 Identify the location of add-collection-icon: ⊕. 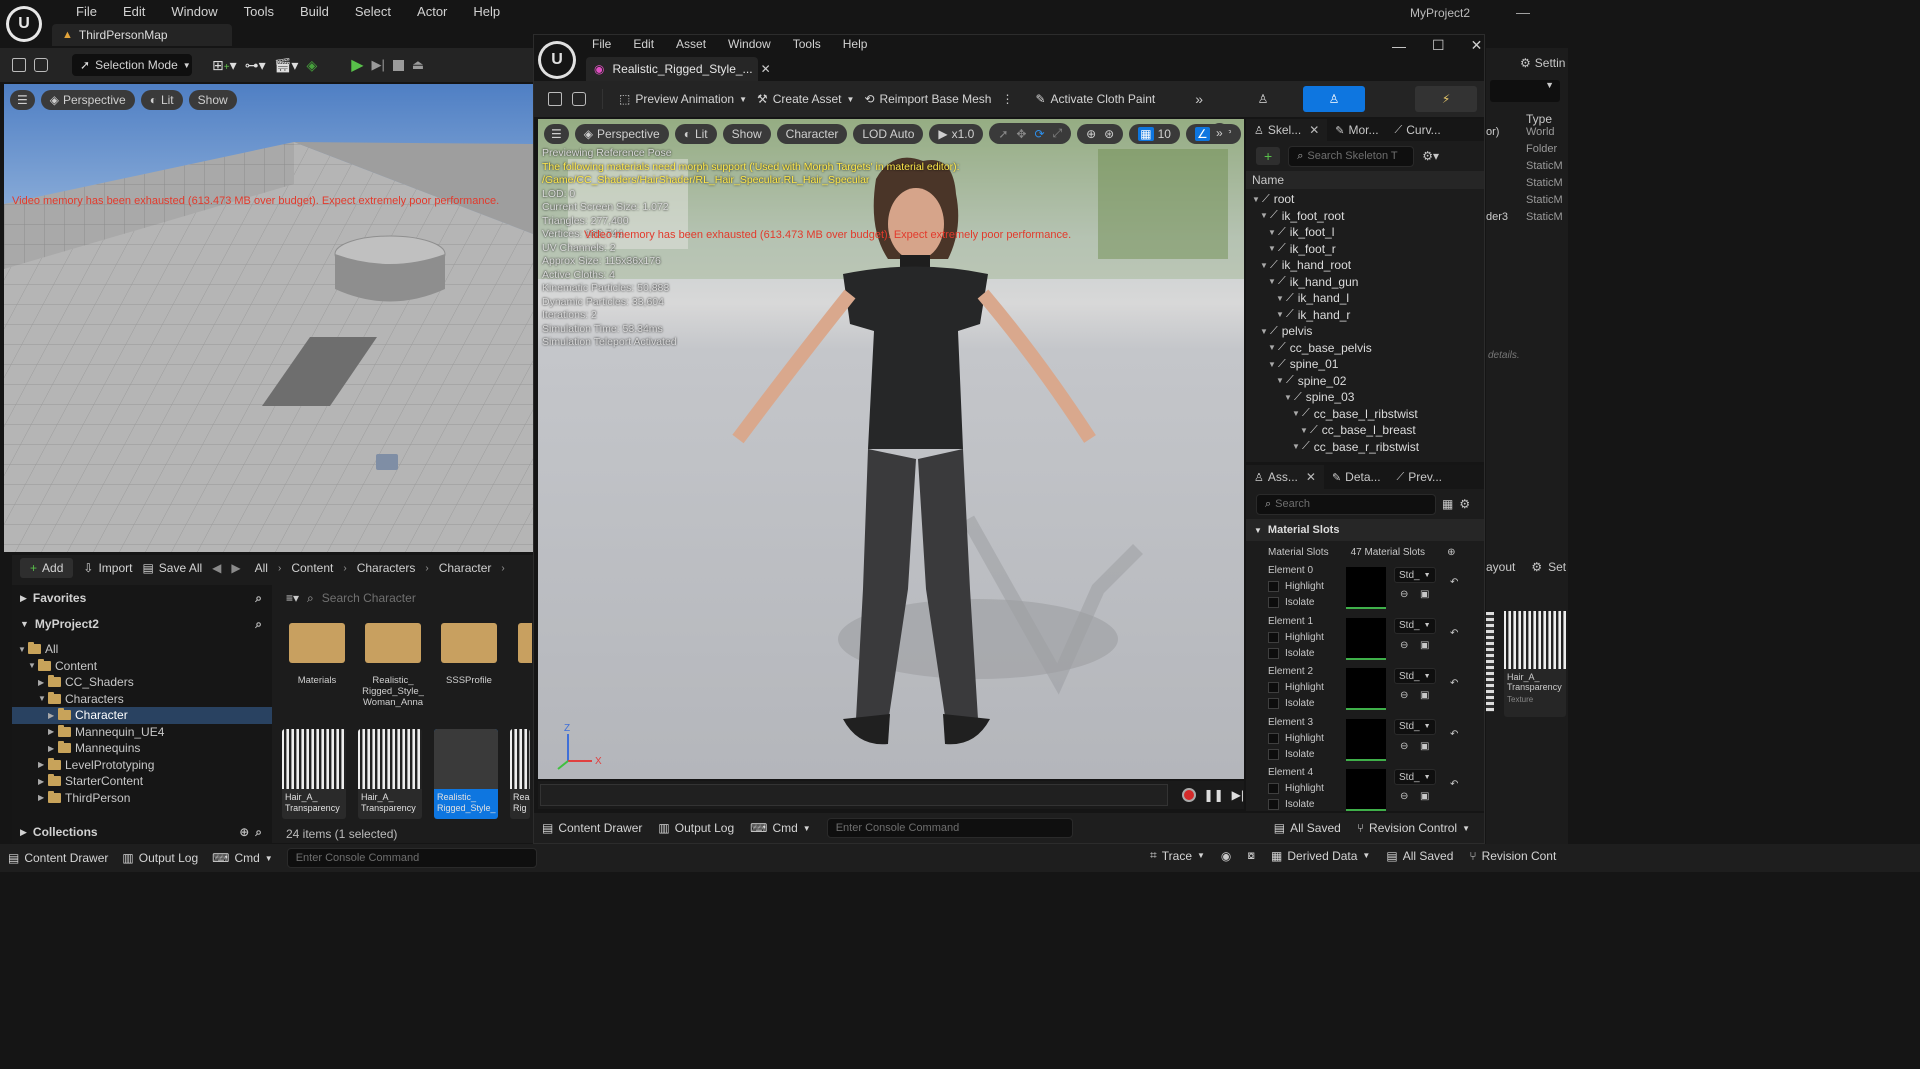
(244, 832).